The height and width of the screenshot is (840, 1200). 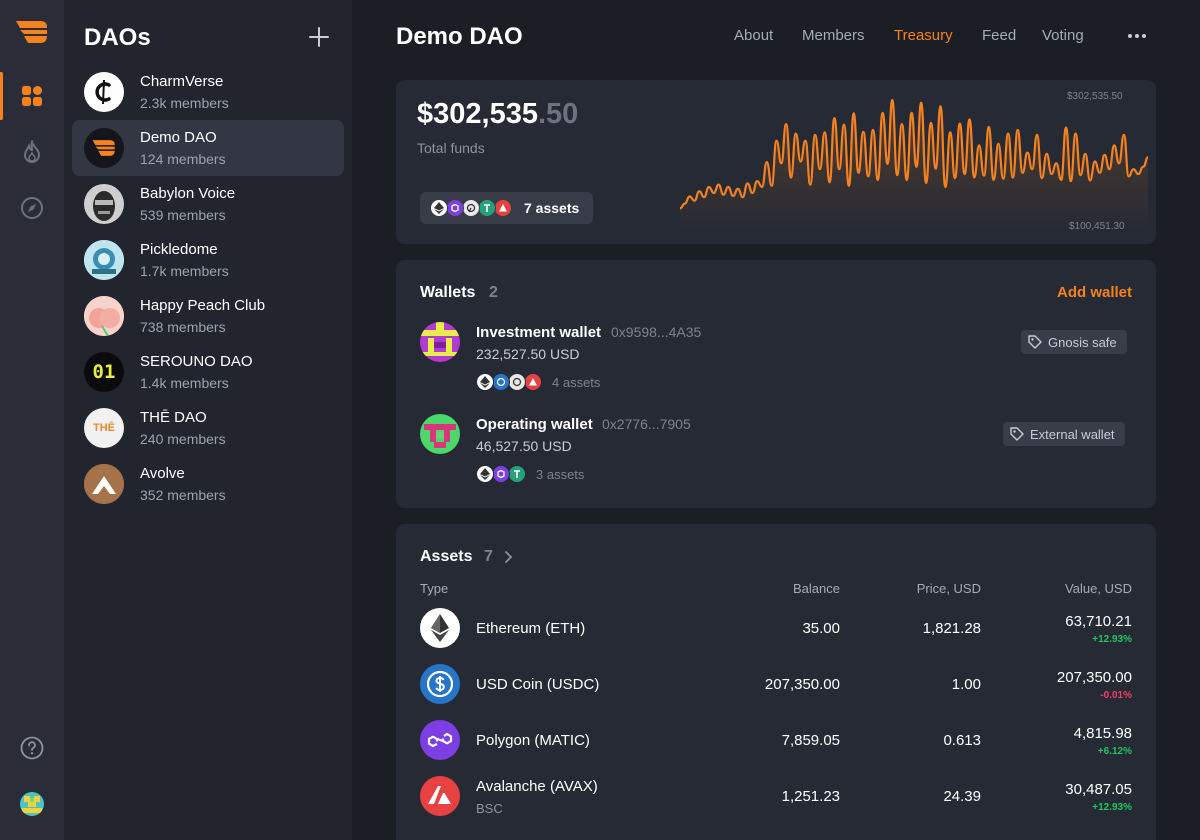 What do you see at coordinates (208, 316) in the screenshot?
I see `dao-item-happy-peach-club: Happy Peach Club 738 members` at bounding box center [208, 316].